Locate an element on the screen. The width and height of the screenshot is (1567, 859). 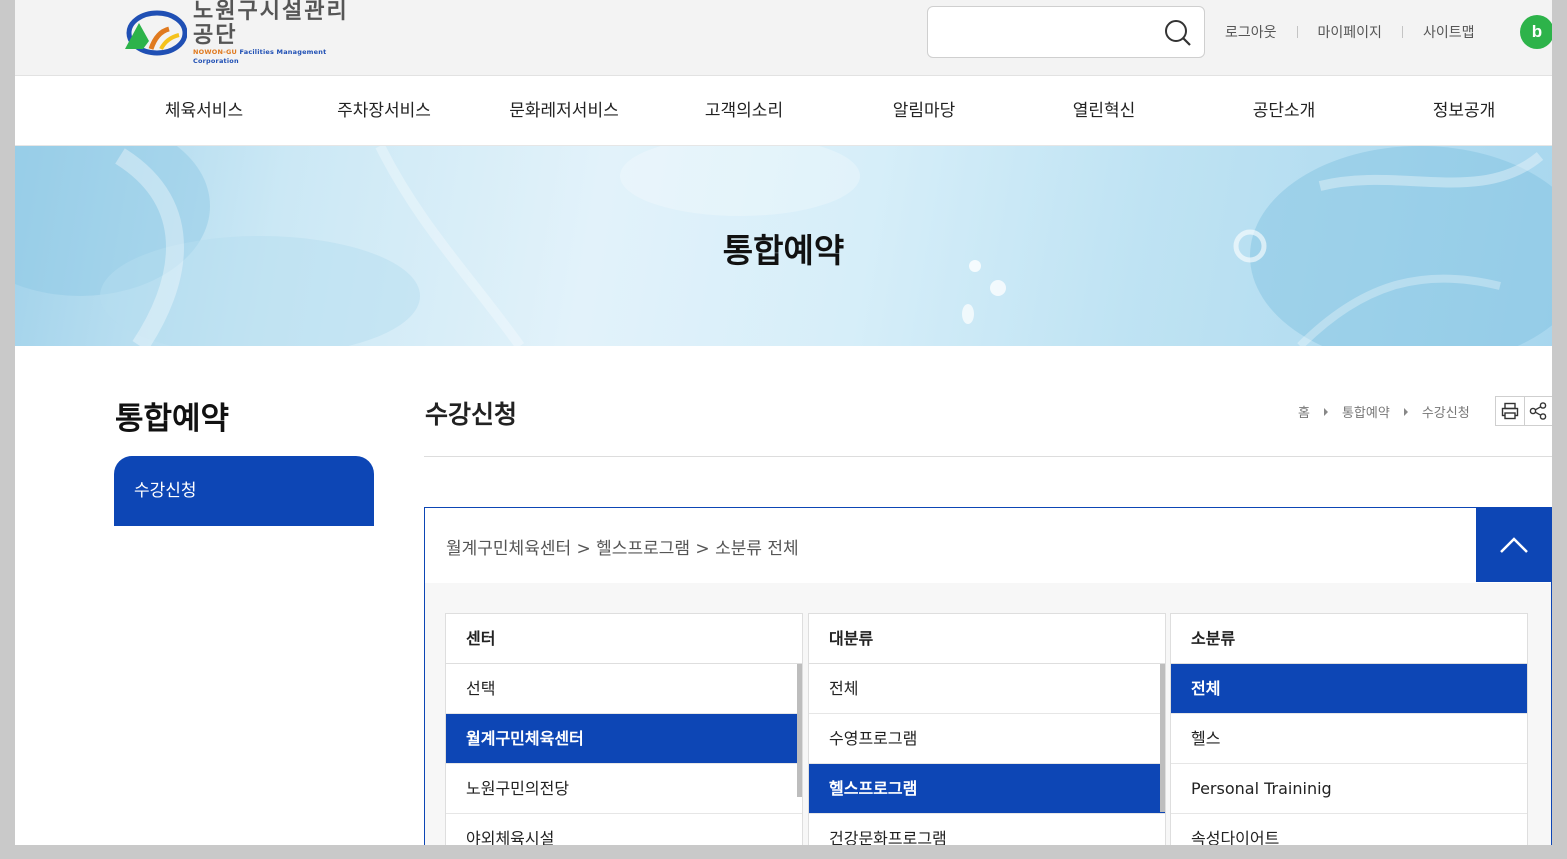
list-item: 헬스 is located at coordinates (1349, 739).